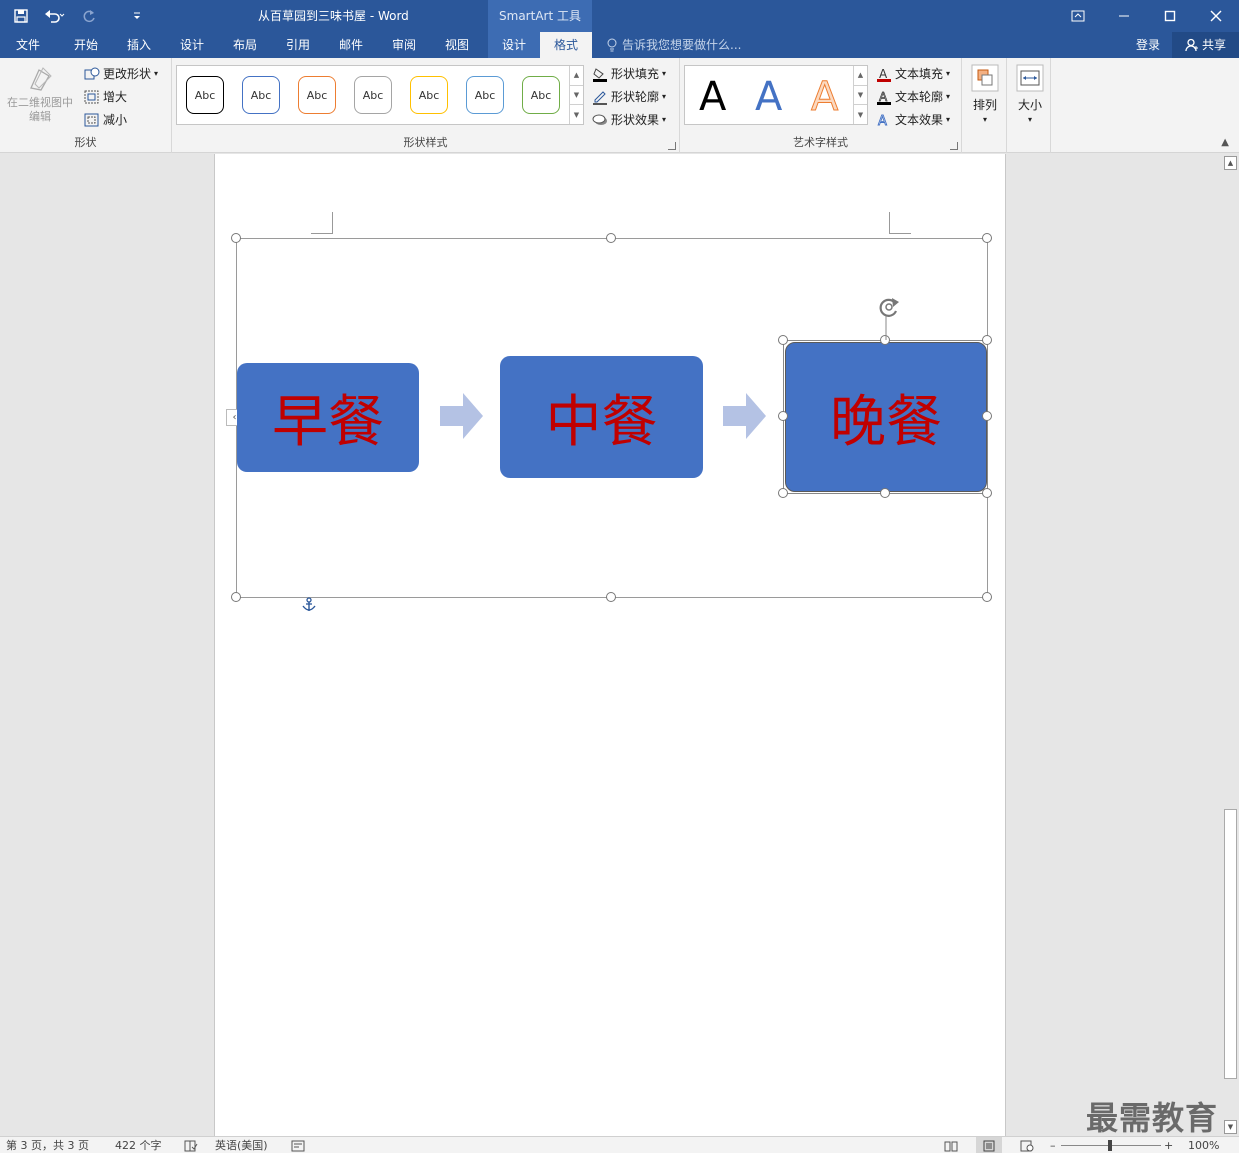 The height and width of the screenshot is (1153, 1239). I want to click on ribbon-display-options-icon, so click(1078, 16).